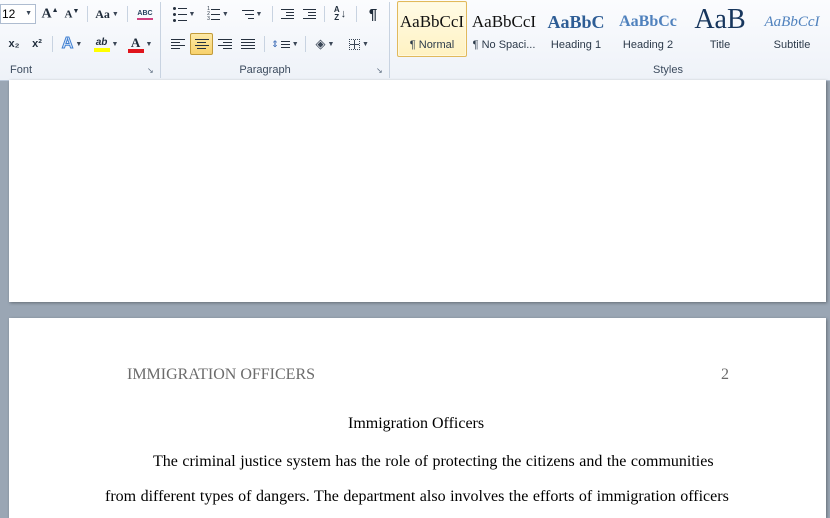  Describe the element at coordinates (576, 22) in the screenshot. I see `style-sample: AaBbC` at that location.